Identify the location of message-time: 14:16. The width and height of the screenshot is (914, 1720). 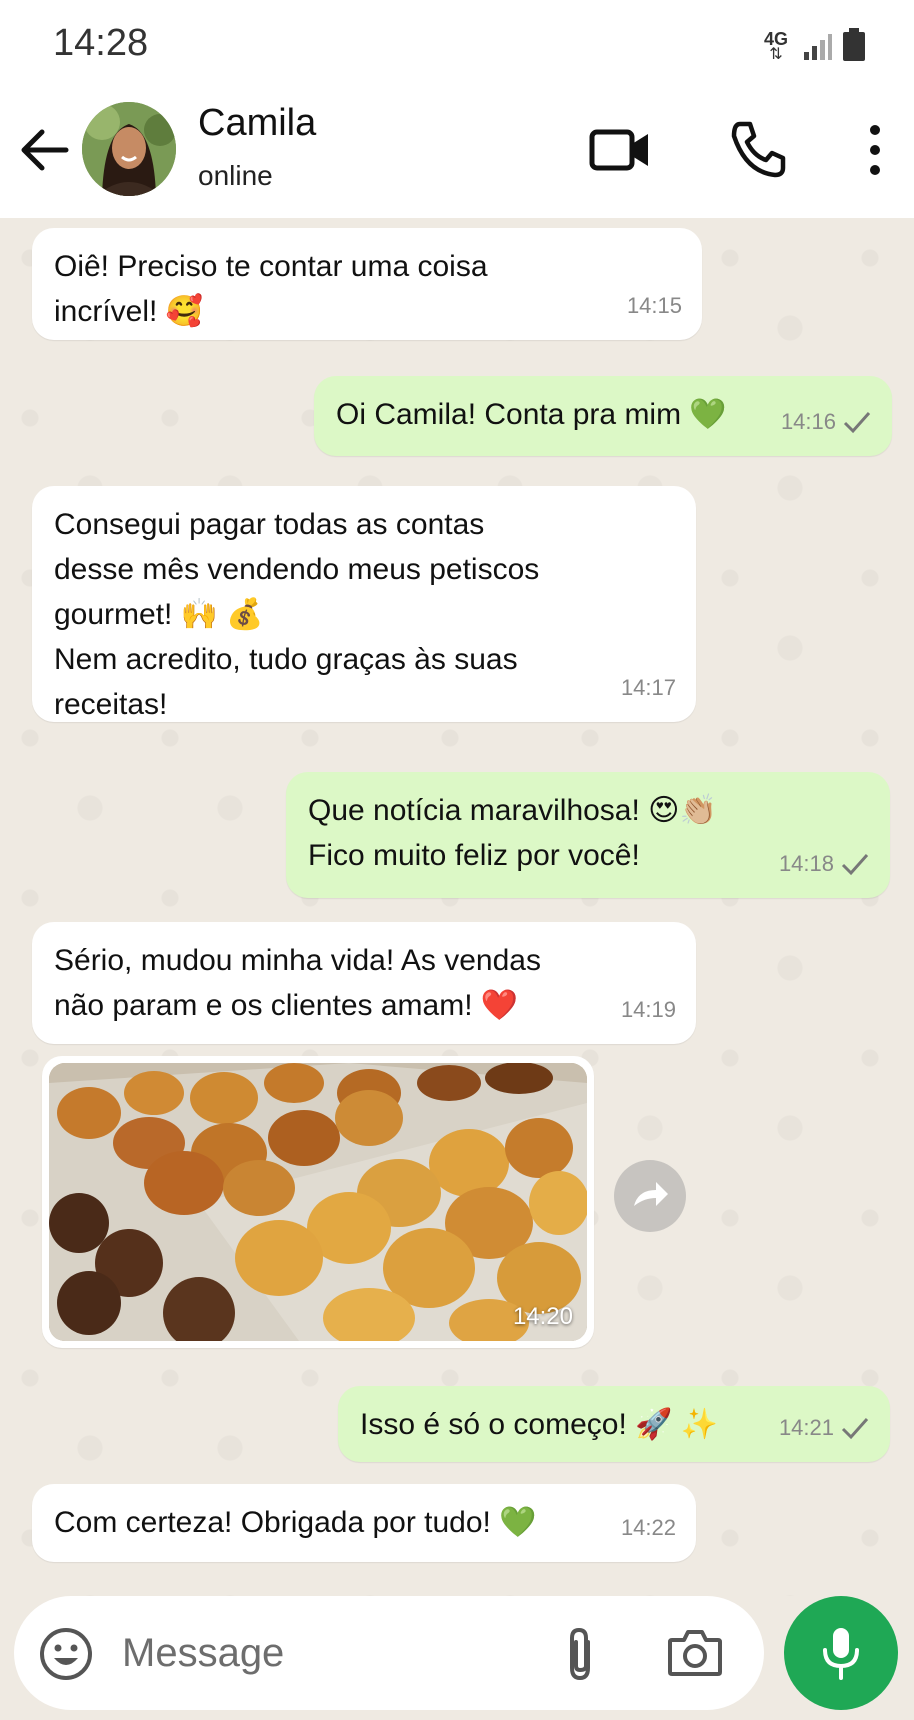
(808, 421).